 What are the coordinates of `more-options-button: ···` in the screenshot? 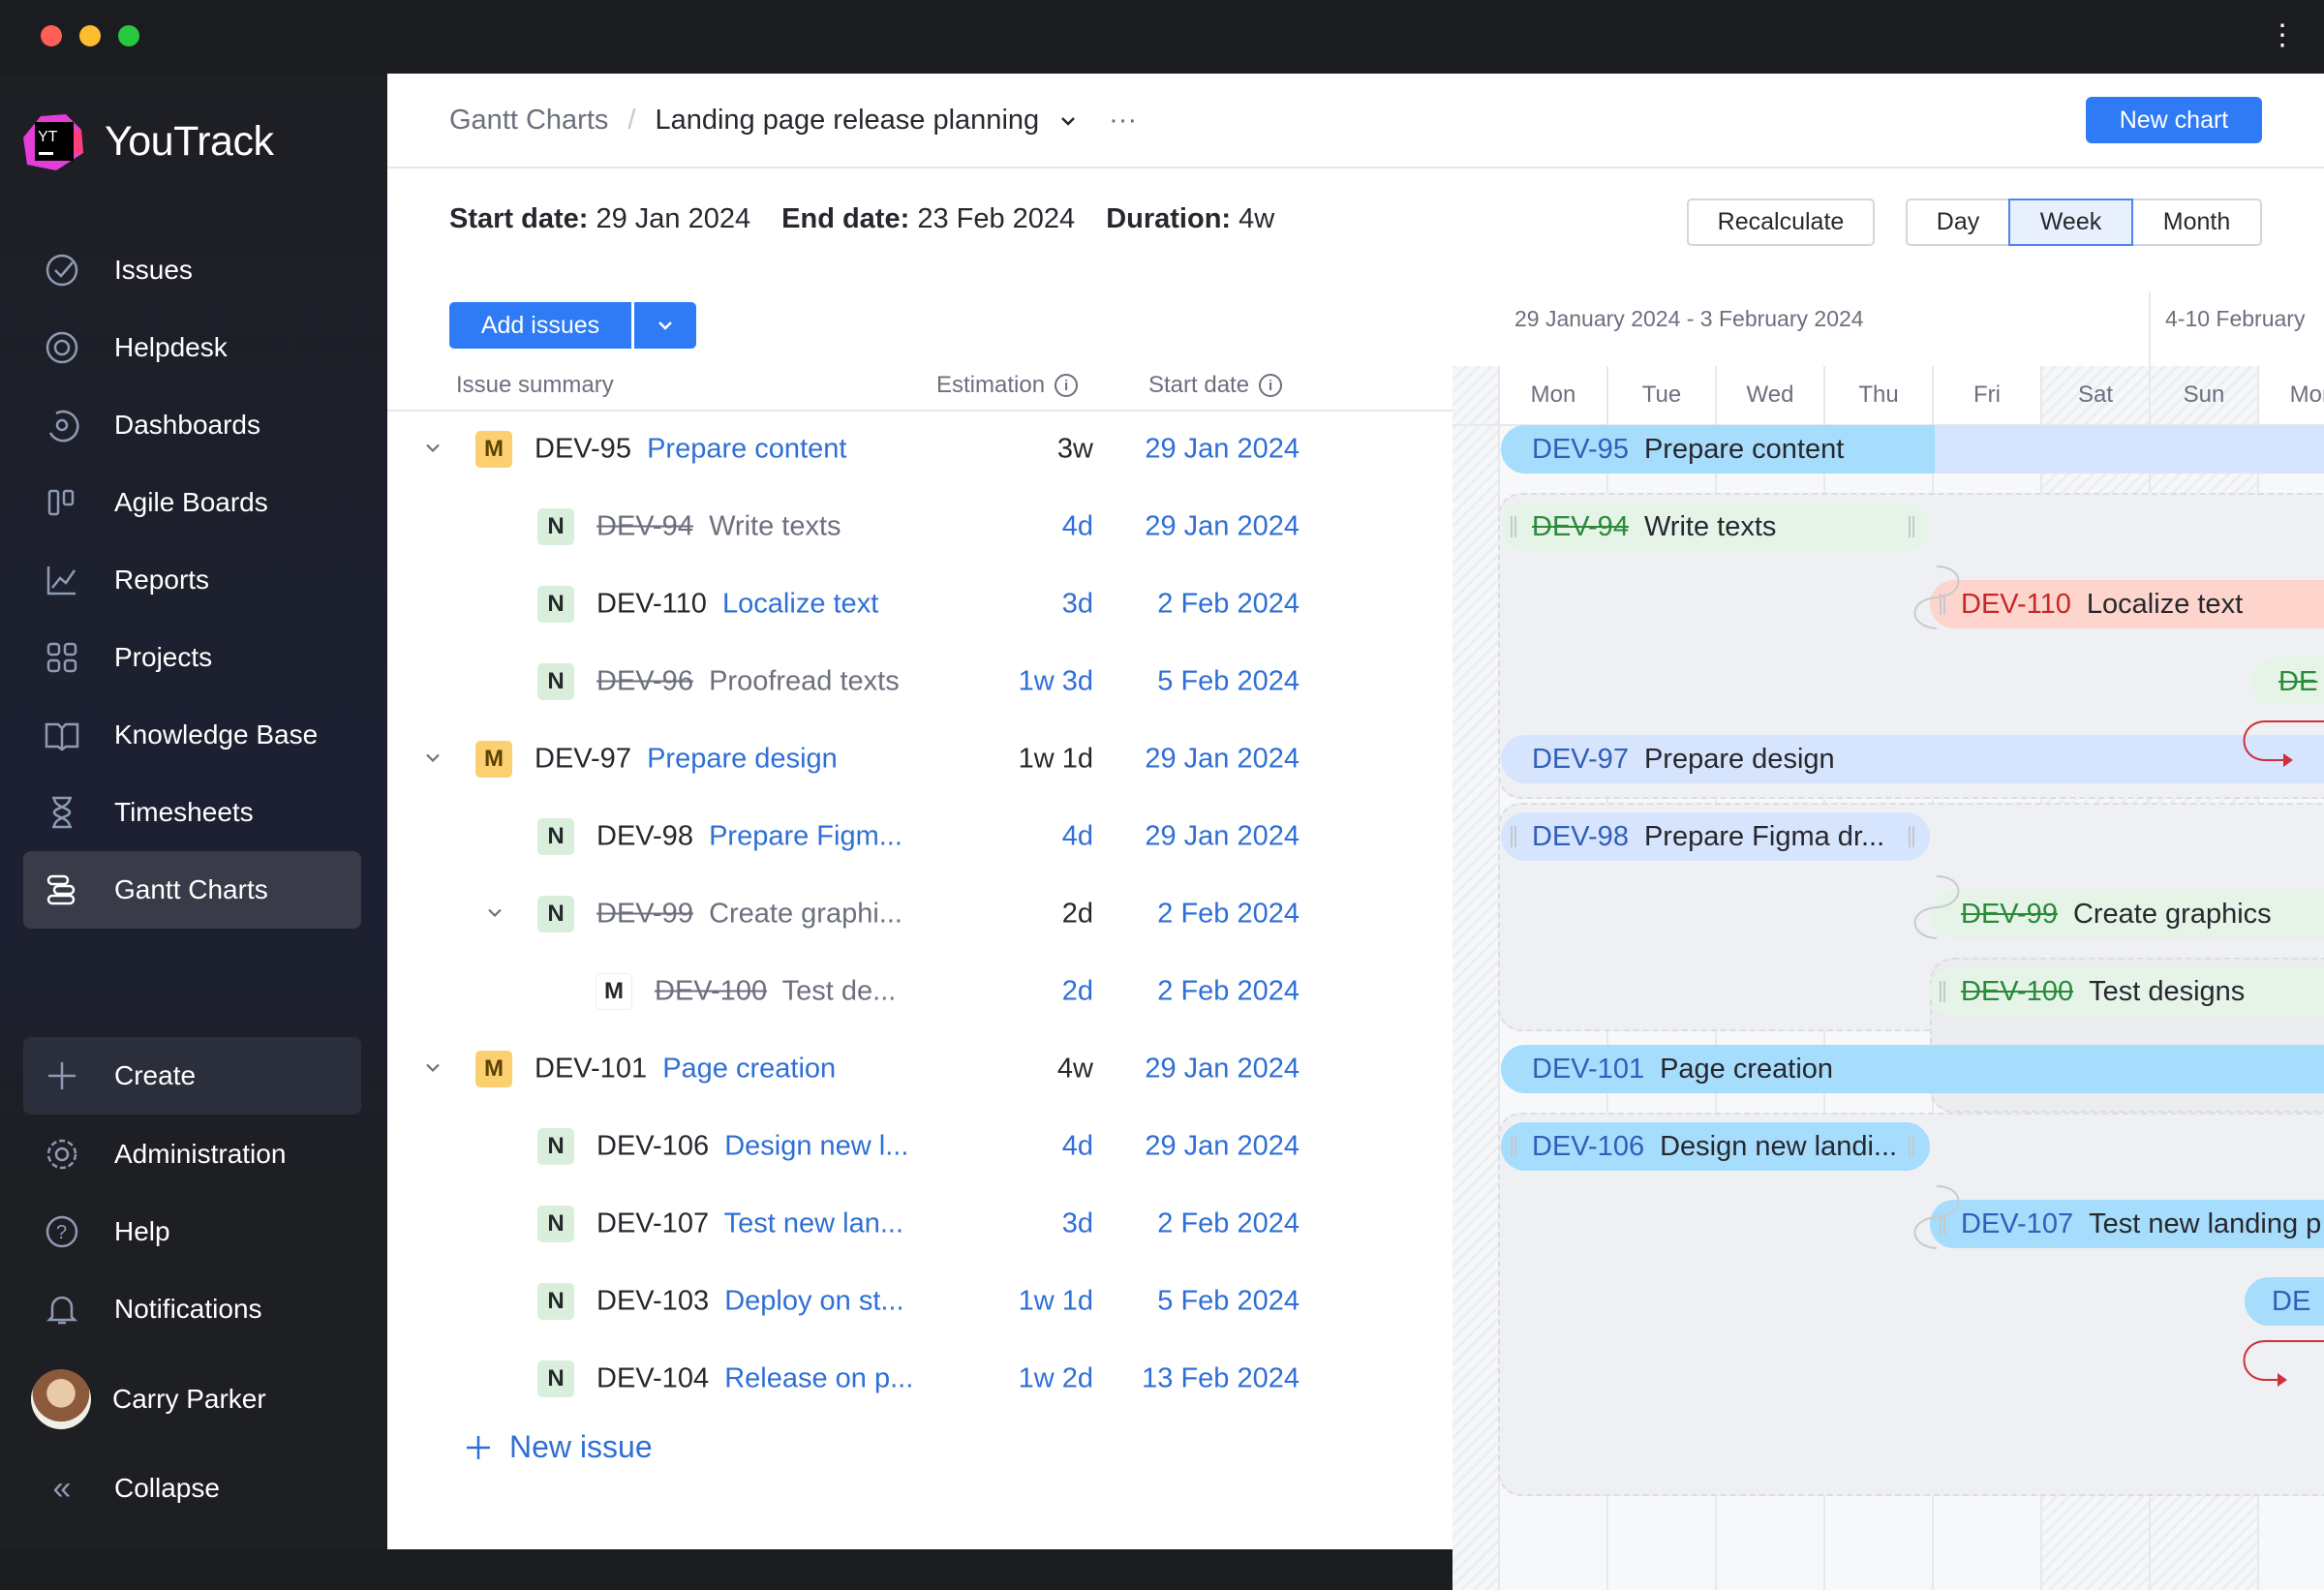 It's located at (1123, 121).